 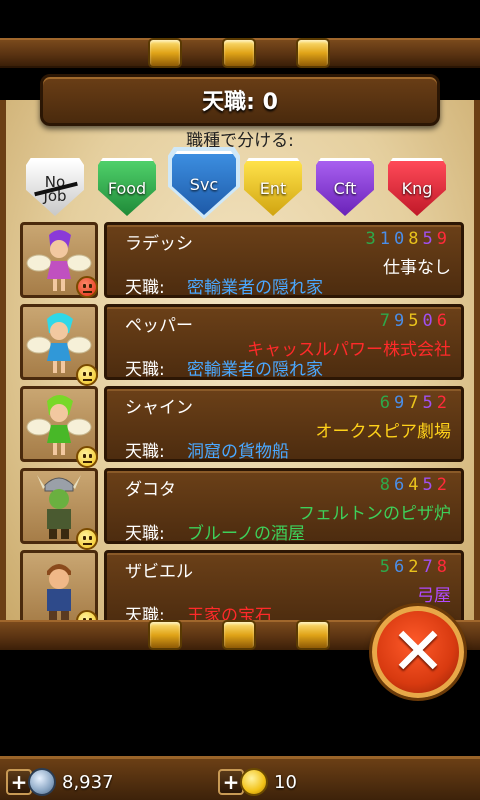 I want to click on resident-stats: 56278, so click(x=415, y=567).